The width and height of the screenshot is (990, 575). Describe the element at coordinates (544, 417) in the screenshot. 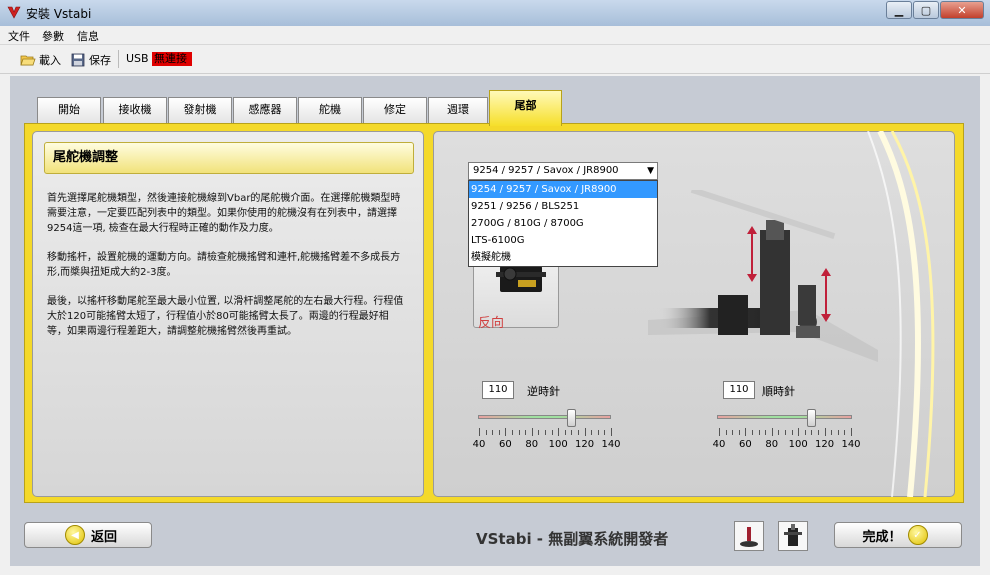

I see `ccw-travel-track` at that location.